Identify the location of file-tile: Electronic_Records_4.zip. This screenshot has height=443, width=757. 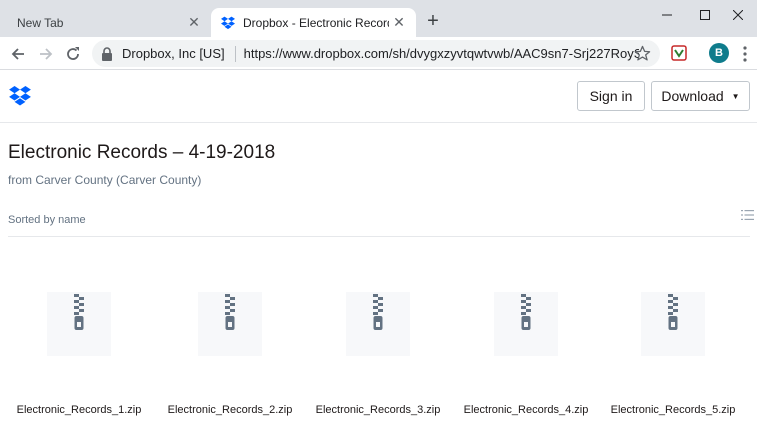
(526, 362).